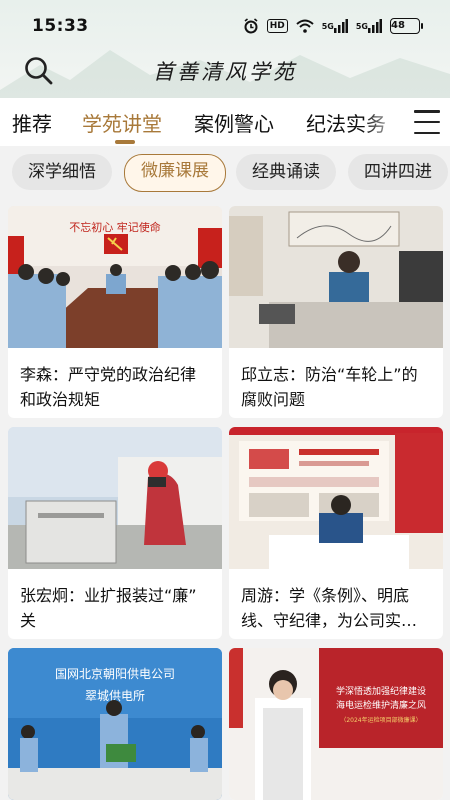  I want to click on thumb-banner-text: 学深悟透加强纪律建设, so click(381, 691).